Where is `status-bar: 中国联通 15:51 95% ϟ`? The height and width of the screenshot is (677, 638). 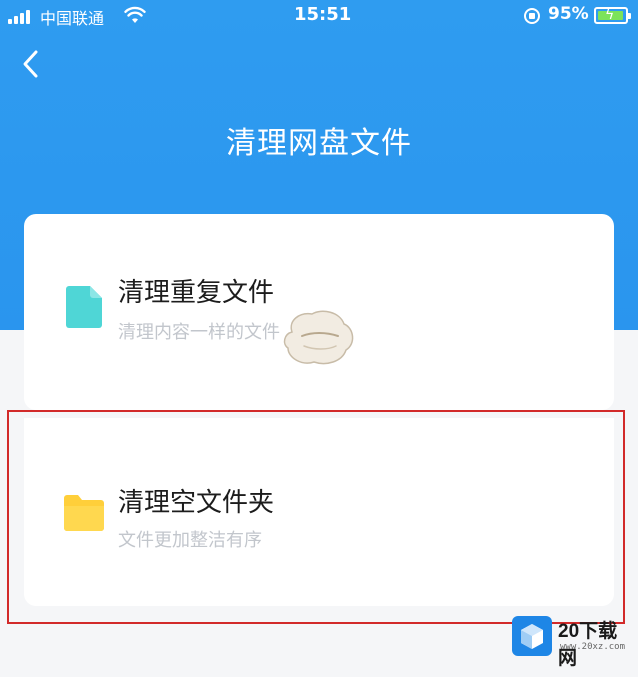 status-bar: 中国联通 15:51 95% ϟ is located at coordinates (319, 16).